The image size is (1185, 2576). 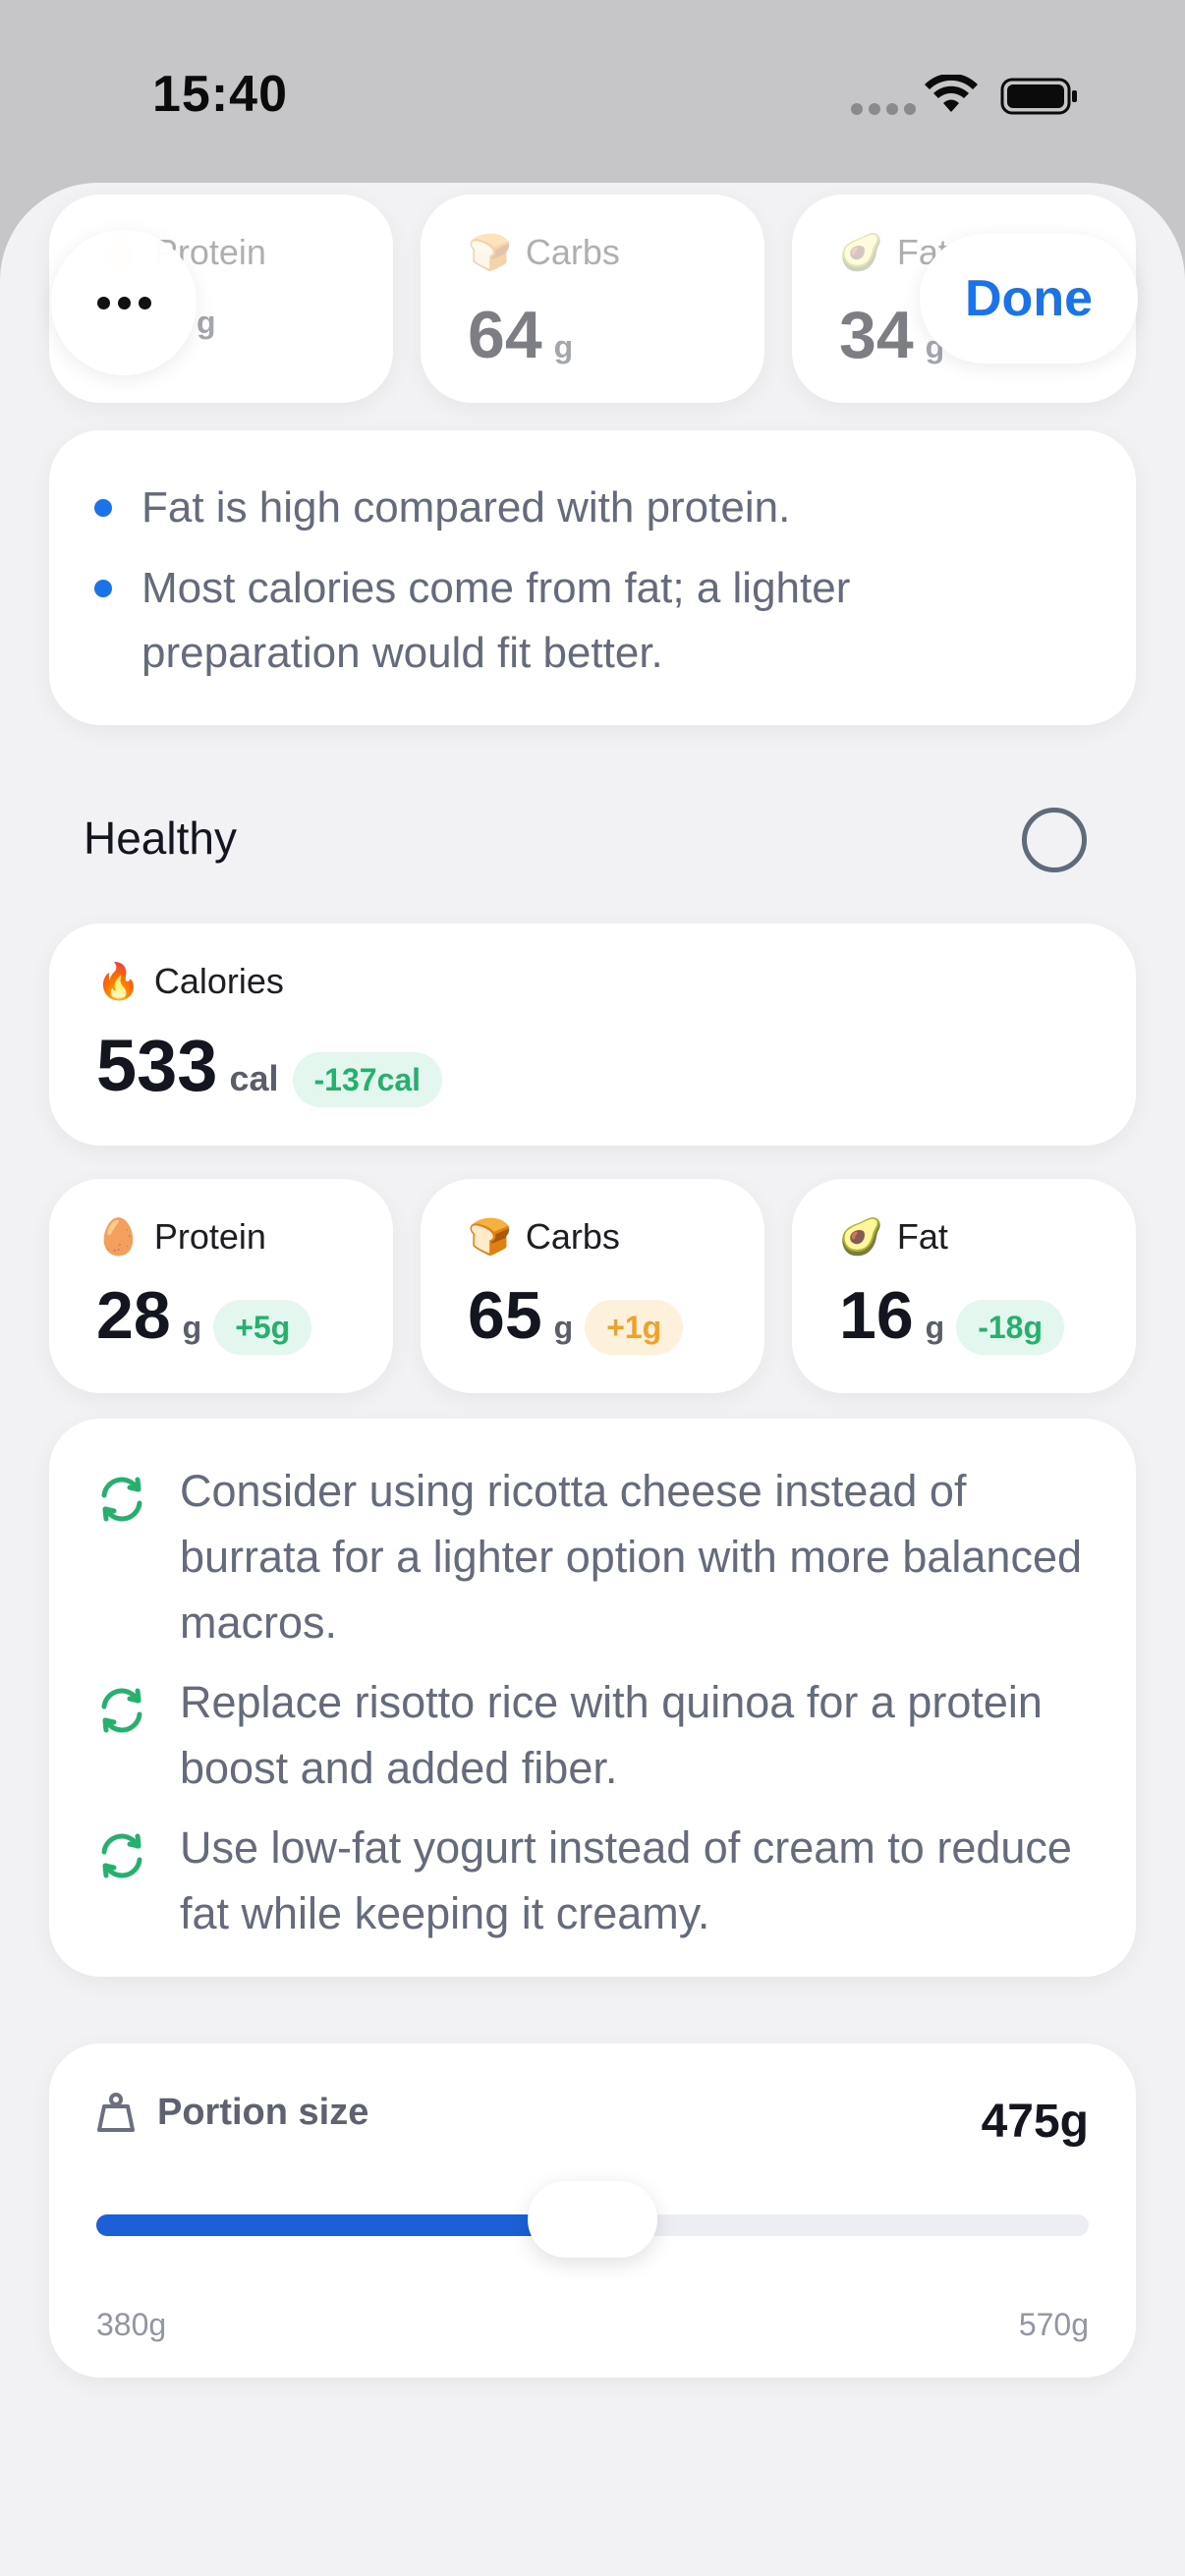 What do you see at coordinates (254, 1078) in the screenshot?
I see `calories-unit: cal` at bounding box center [254, 1078].